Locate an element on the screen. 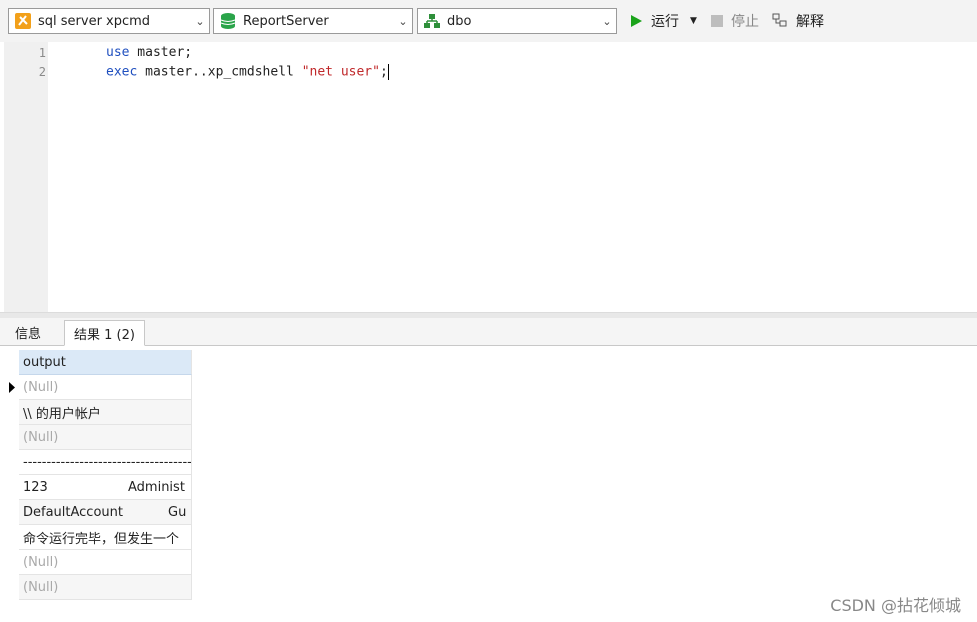 The image size is (977, 622). cell-text: Administ is located at coordinates (156, 487).